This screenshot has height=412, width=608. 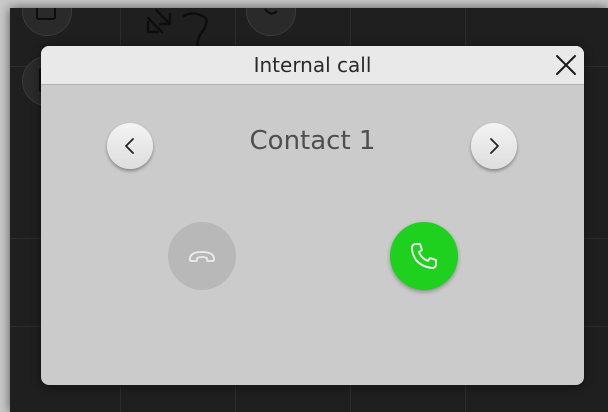 I want to click on chevron-right-icon, so click(x=494, y=146).